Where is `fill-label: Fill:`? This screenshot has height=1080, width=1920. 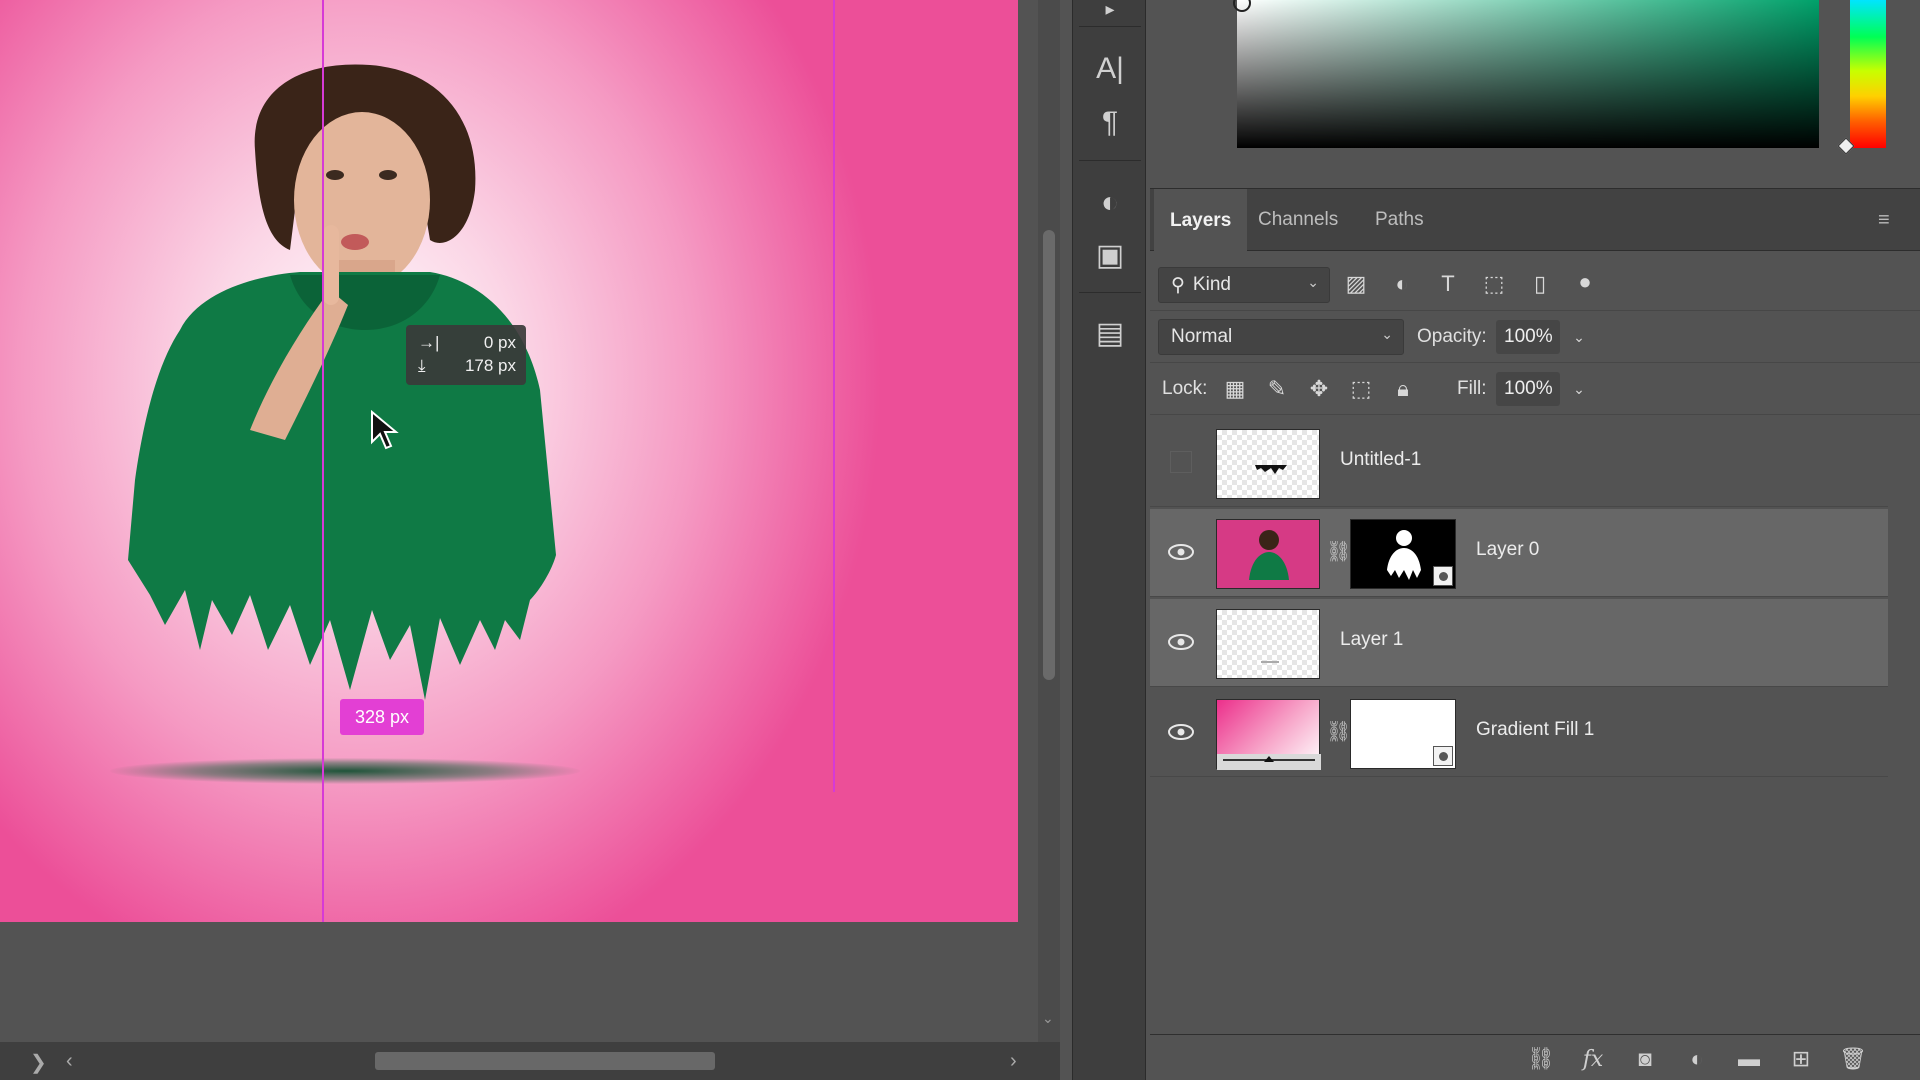
fill-label: Fill: is located at coordinates (1472, 388).